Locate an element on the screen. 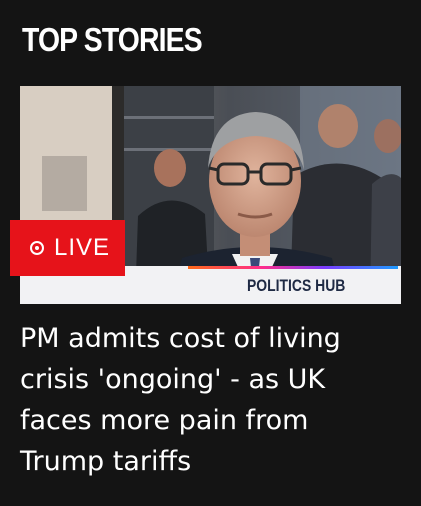 Image resolution: width=421 pixels, height=506 pixels. brand-stripe is located at coordinates (293, 267).